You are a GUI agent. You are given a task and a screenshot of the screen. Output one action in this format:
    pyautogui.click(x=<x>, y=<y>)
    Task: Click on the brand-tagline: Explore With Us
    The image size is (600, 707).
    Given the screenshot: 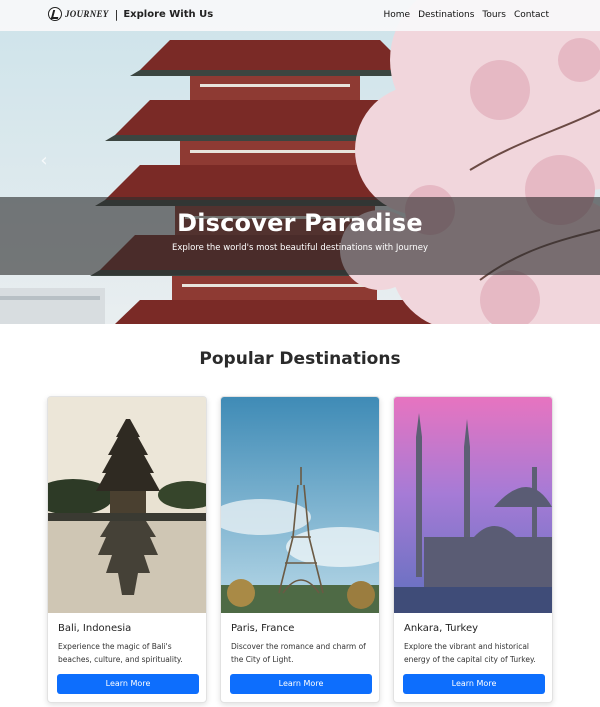 What is the action you would take?
    pyautogui.click(x=168, y=14)
    